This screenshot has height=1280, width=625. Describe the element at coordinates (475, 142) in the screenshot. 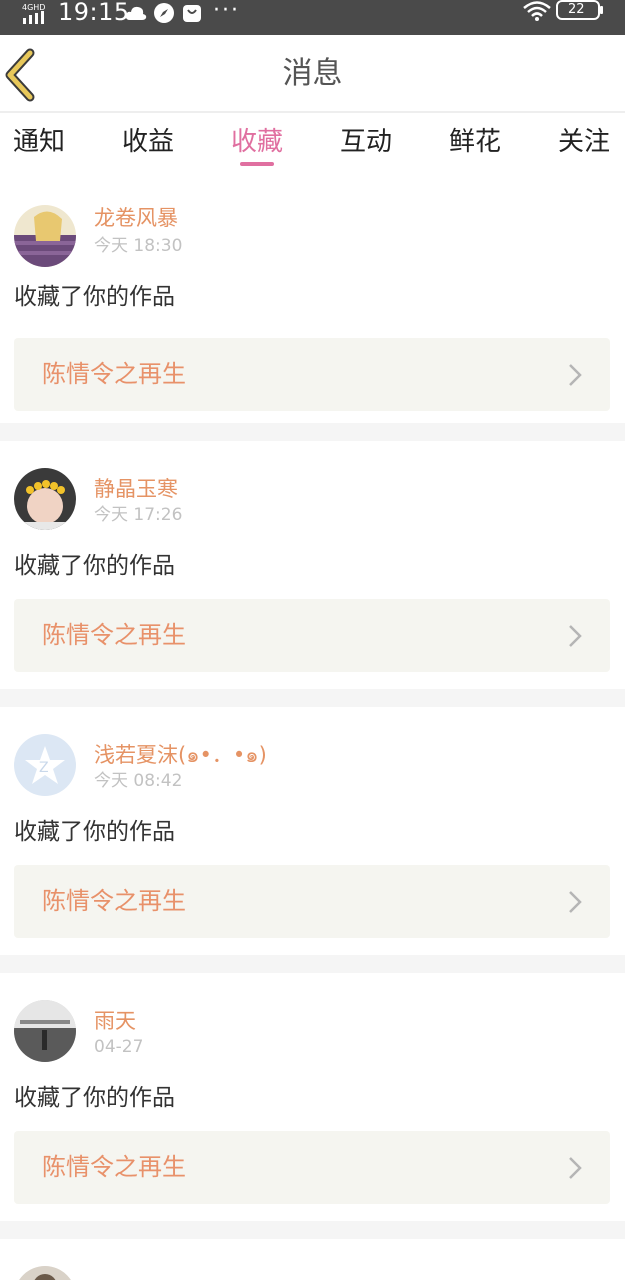

I see `tab-flowers: 鲜花` at that location.